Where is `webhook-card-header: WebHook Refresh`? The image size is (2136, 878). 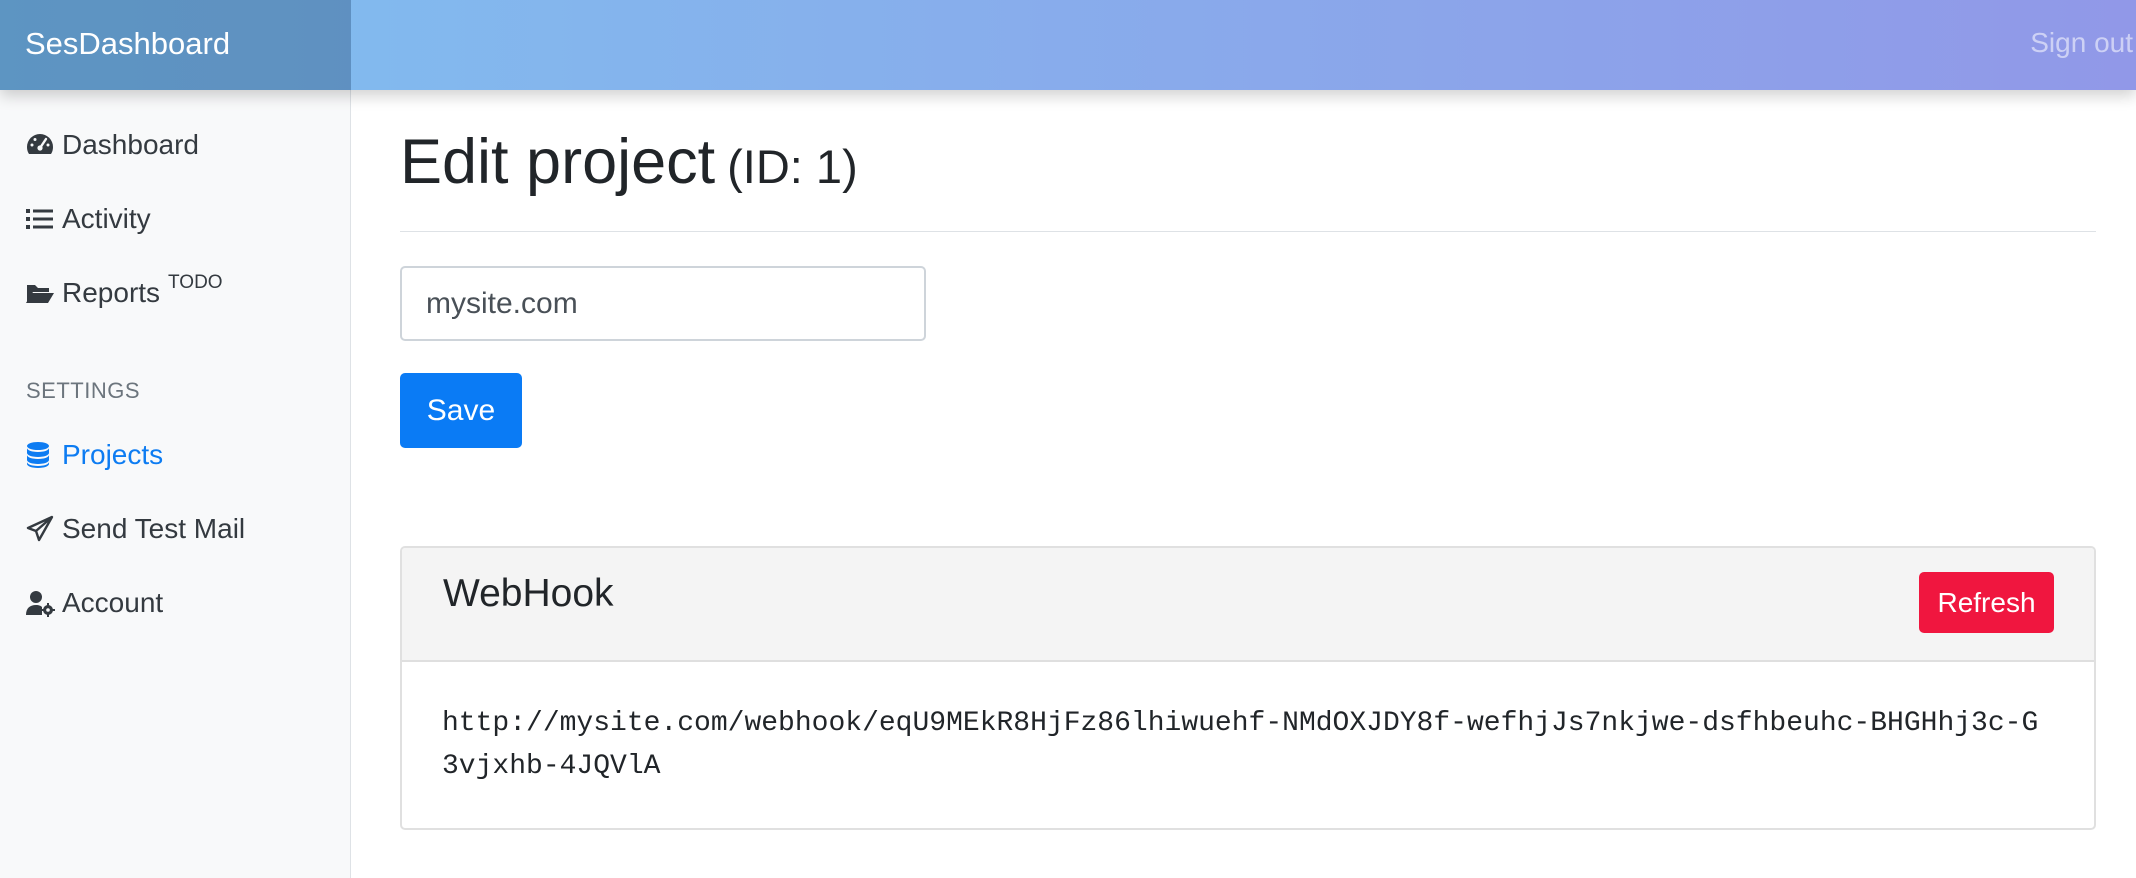 webhook-card-header: WebHook Refresh is located at coordinates (1248, 605).